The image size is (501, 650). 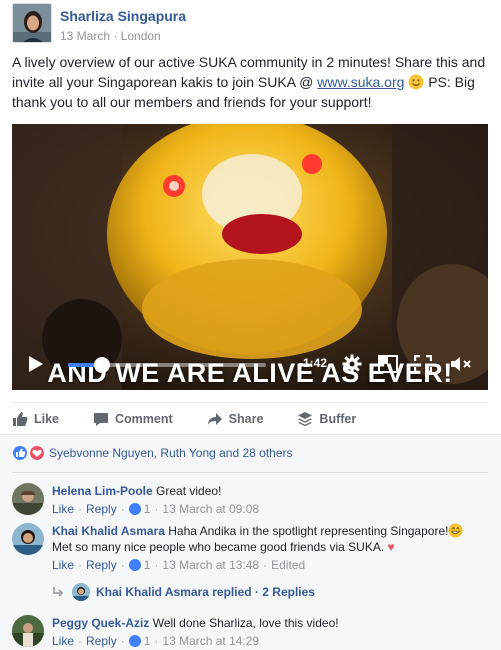 I want to click on comment-button: Comment, so click(x=133, y=419).